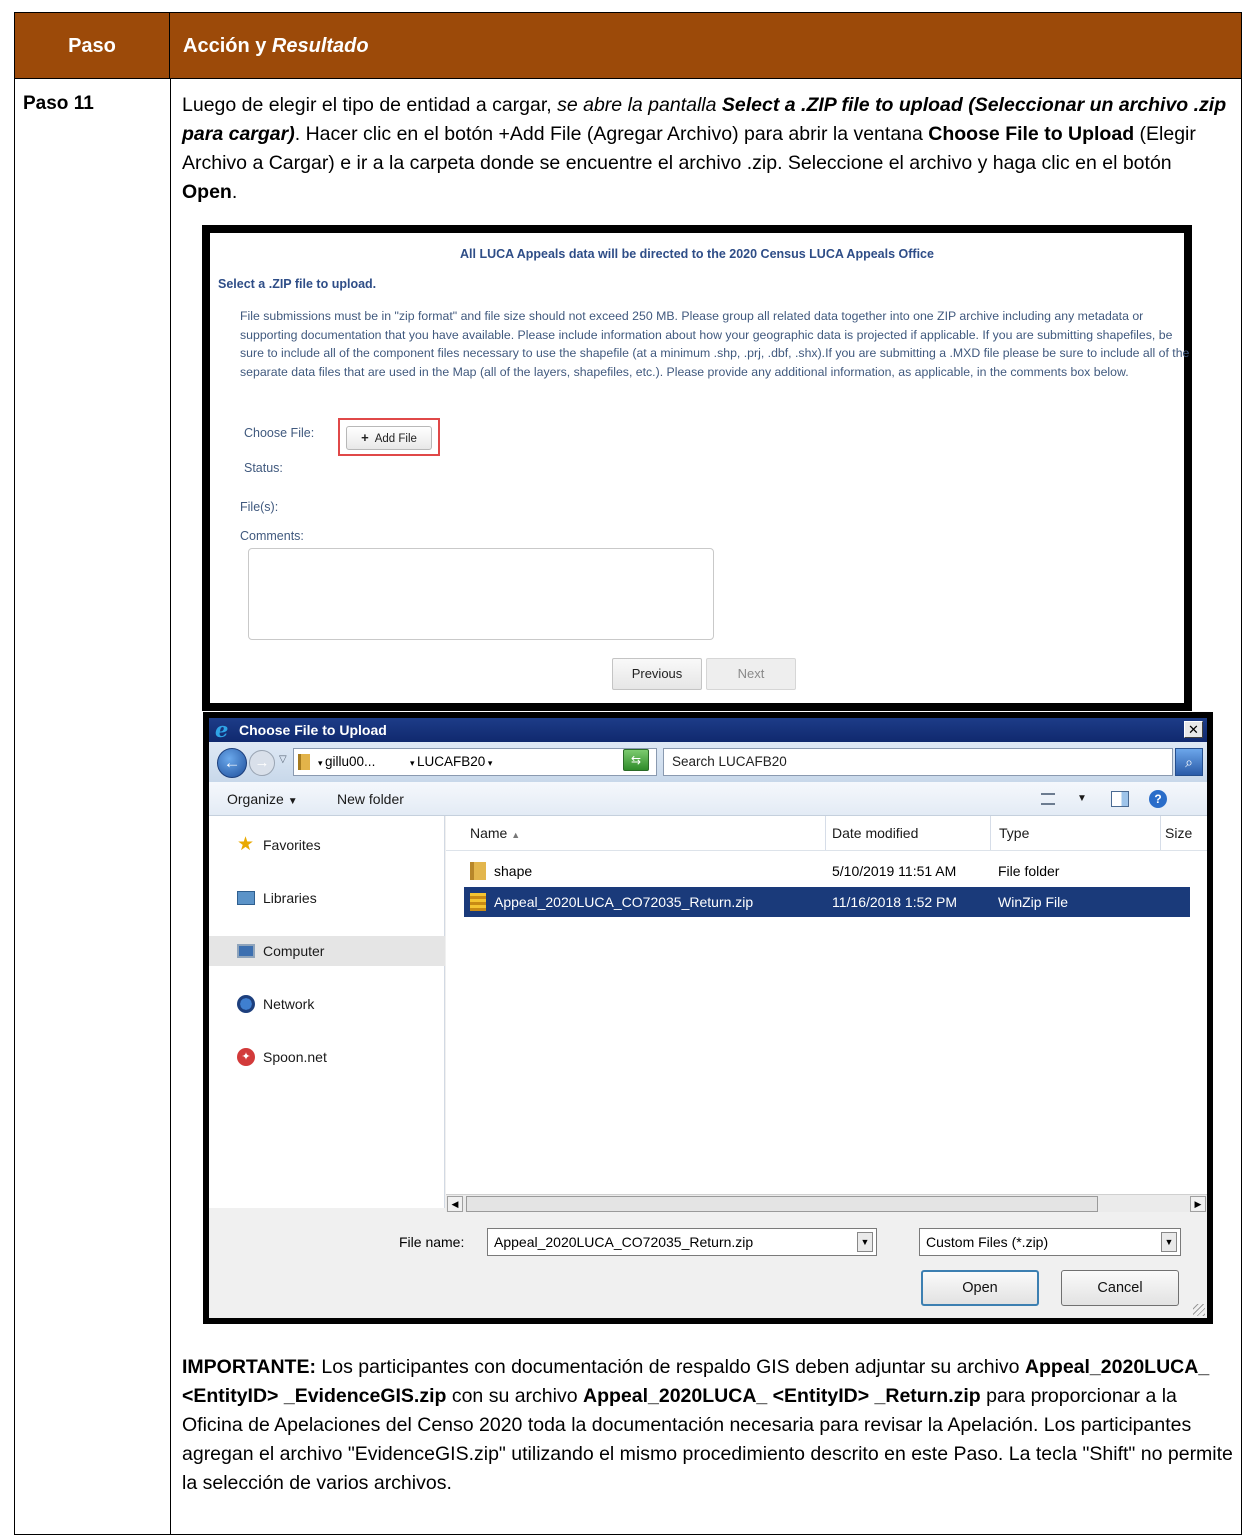 This screenshot has height=1535, width=1244. I want to click on search-icon: ⌕, so click(1189, 762).